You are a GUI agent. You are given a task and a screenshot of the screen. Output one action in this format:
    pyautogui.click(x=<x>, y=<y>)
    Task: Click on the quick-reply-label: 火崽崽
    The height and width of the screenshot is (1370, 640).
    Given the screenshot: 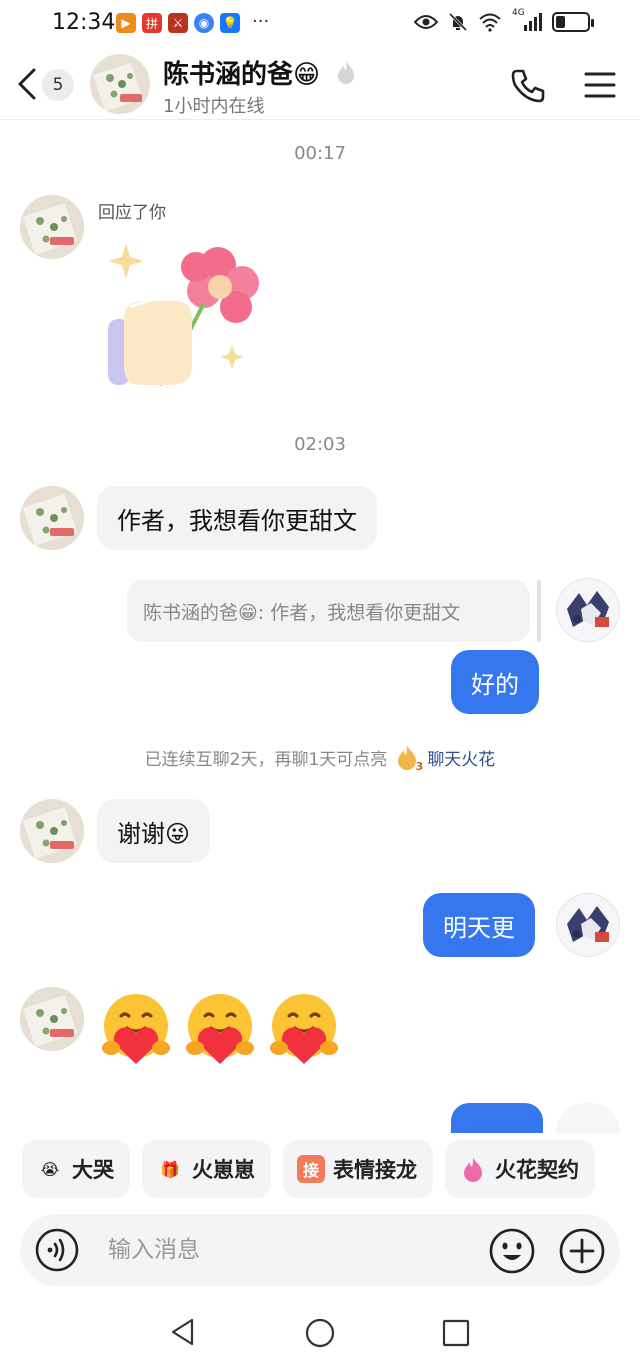 What is the action you would take?
    pyautogui.click(x=223, y=1170)
    